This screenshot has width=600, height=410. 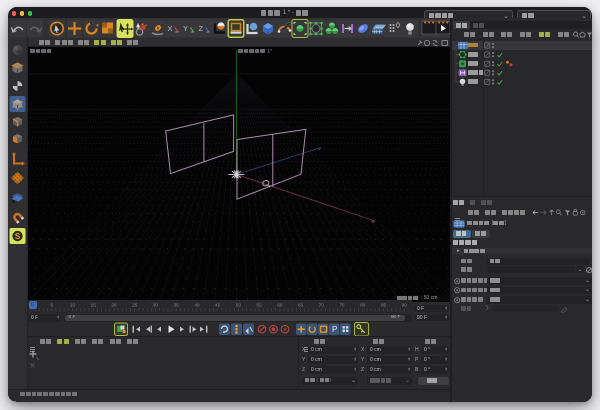 What do you see at coordinates (322, 305) in the screenshot?
I see `svg-text: 70` at bounding box center [322, 305].